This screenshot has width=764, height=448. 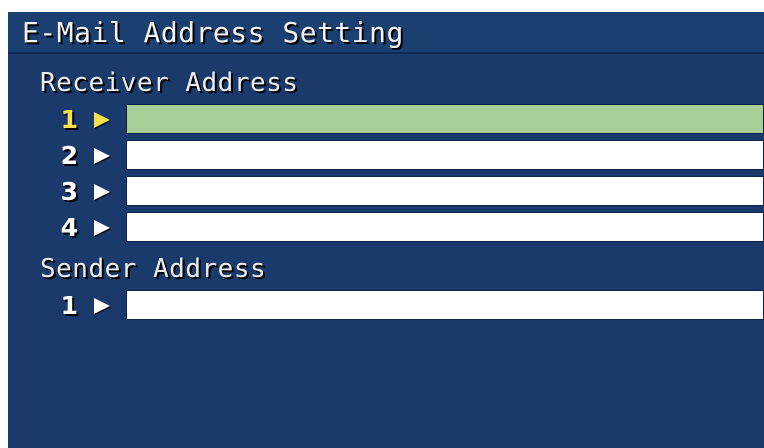 I want to click on receiver-address-row-2: 2, so click(x=386, y=156).